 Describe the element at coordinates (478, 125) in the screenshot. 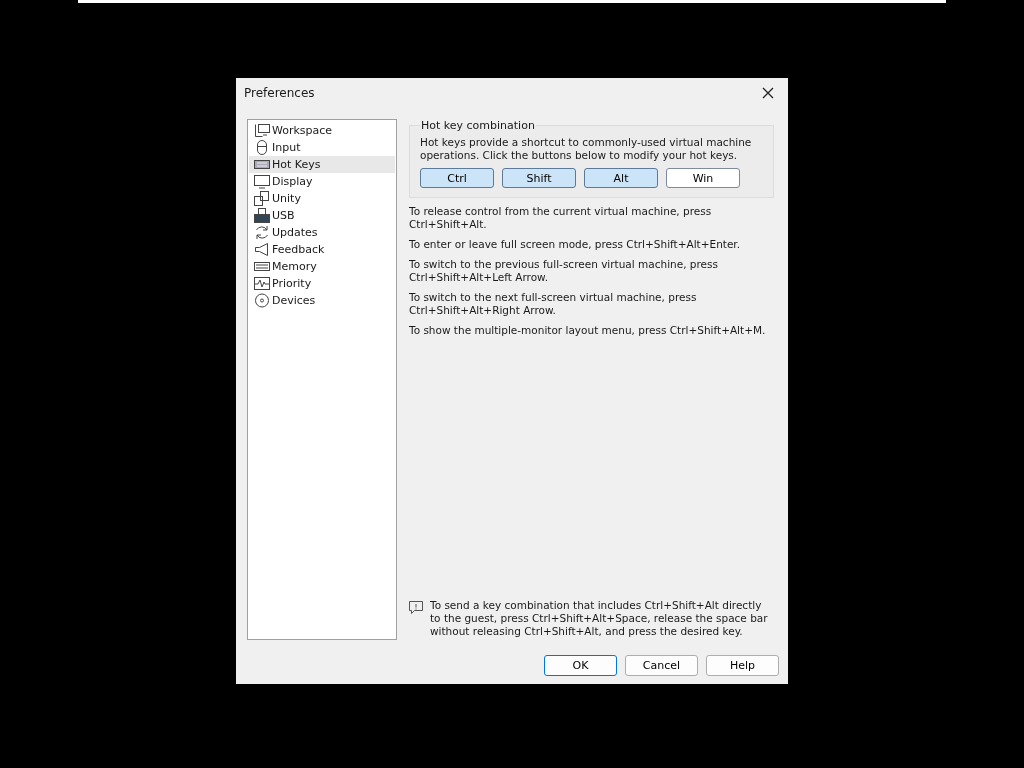

I see `group-title: Hot key combination` at that location.